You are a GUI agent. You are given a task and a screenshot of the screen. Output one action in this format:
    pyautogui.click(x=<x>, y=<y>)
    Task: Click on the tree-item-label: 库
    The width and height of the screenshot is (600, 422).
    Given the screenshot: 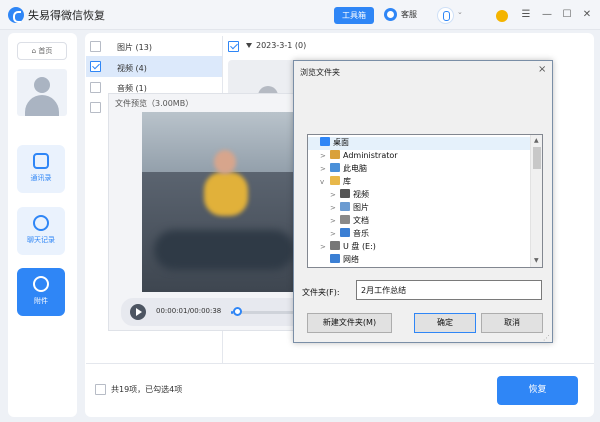 What is the action you would take?
    pyautogui.click(x=347, y=181)
    